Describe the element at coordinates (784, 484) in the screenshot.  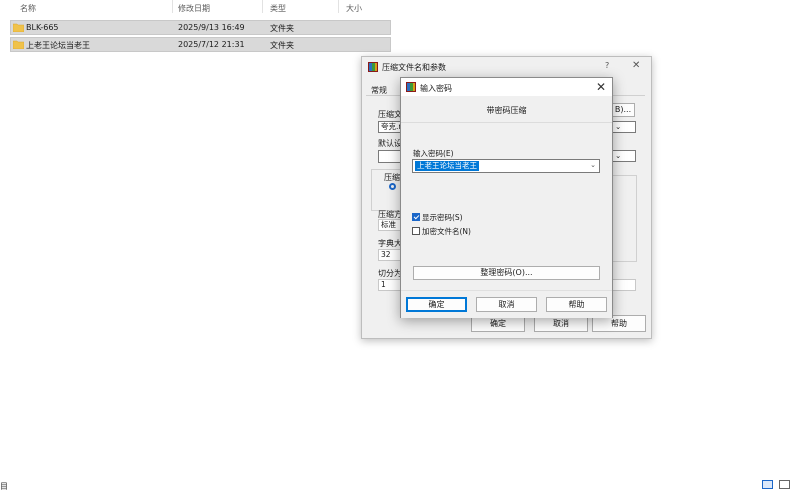
I see `tiles-view-icon` at that location.